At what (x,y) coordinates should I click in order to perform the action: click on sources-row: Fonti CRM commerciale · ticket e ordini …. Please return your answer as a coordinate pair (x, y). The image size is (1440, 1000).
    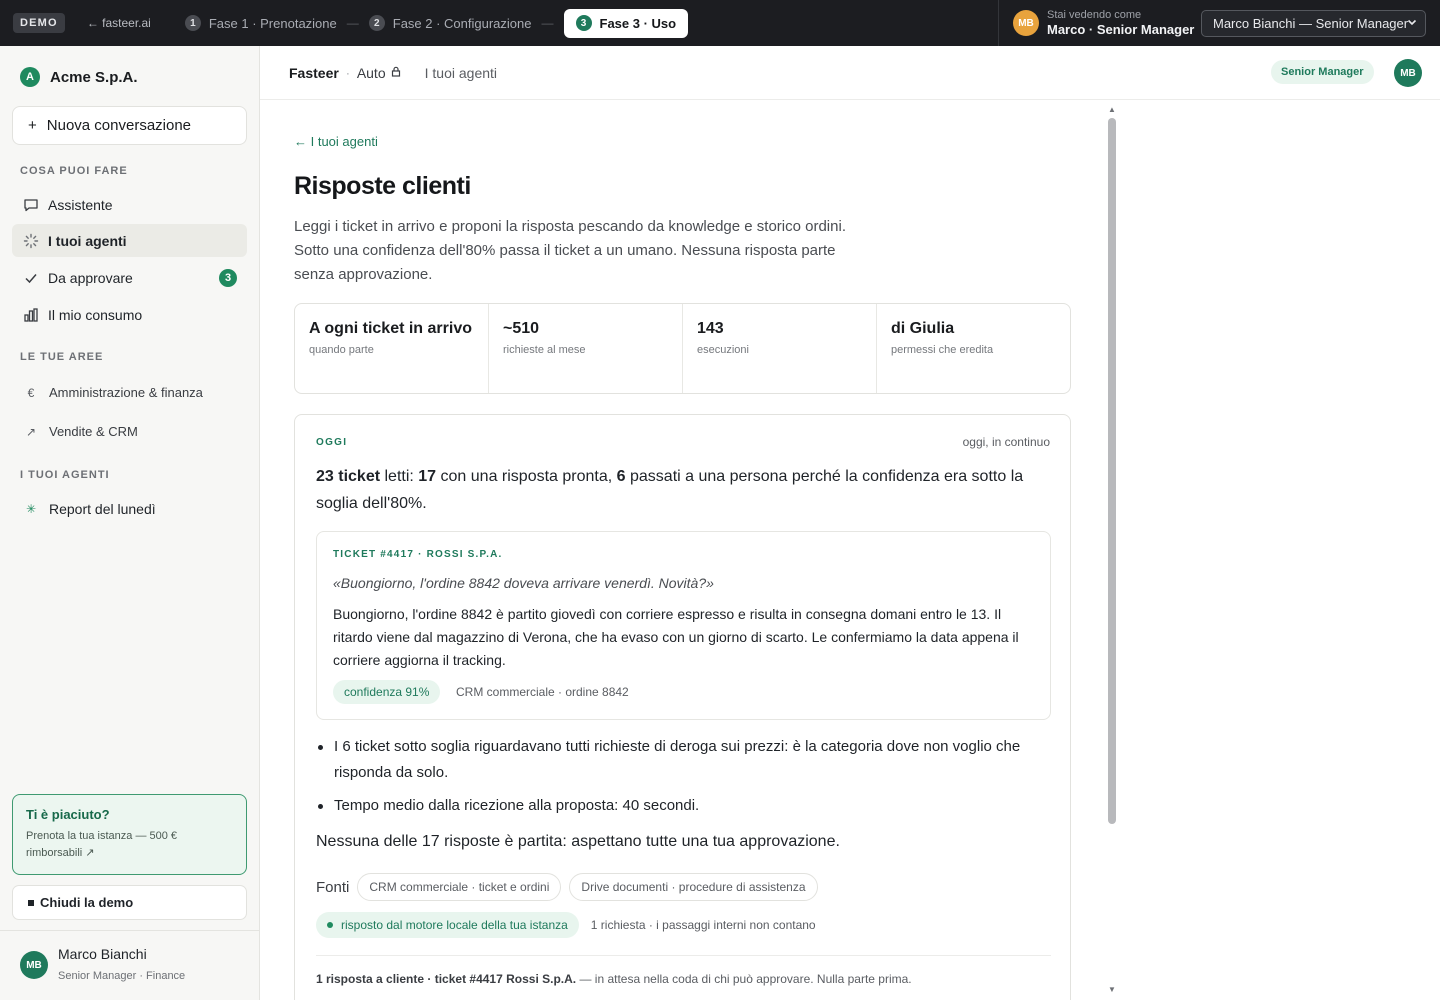
    Looking at the image, I should click on (571, 887).